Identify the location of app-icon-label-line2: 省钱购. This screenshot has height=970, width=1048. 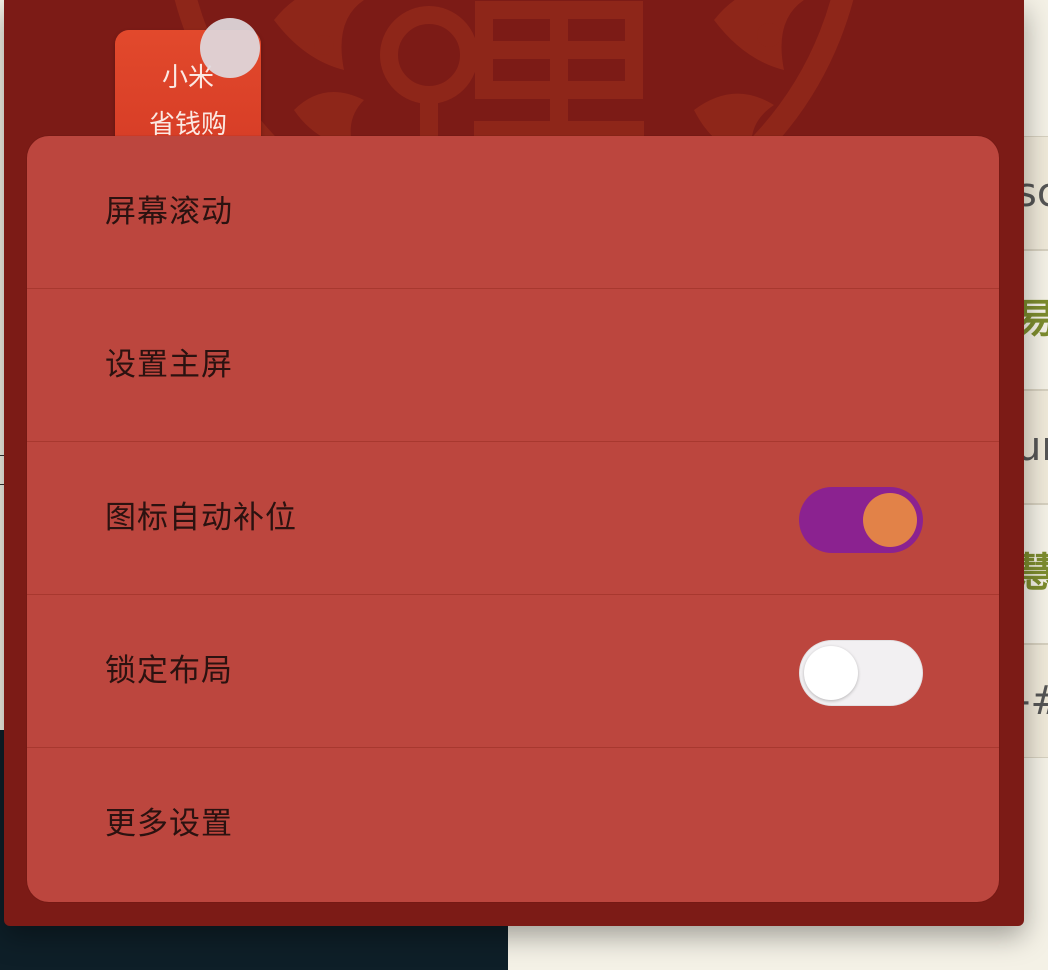
(187, 125).